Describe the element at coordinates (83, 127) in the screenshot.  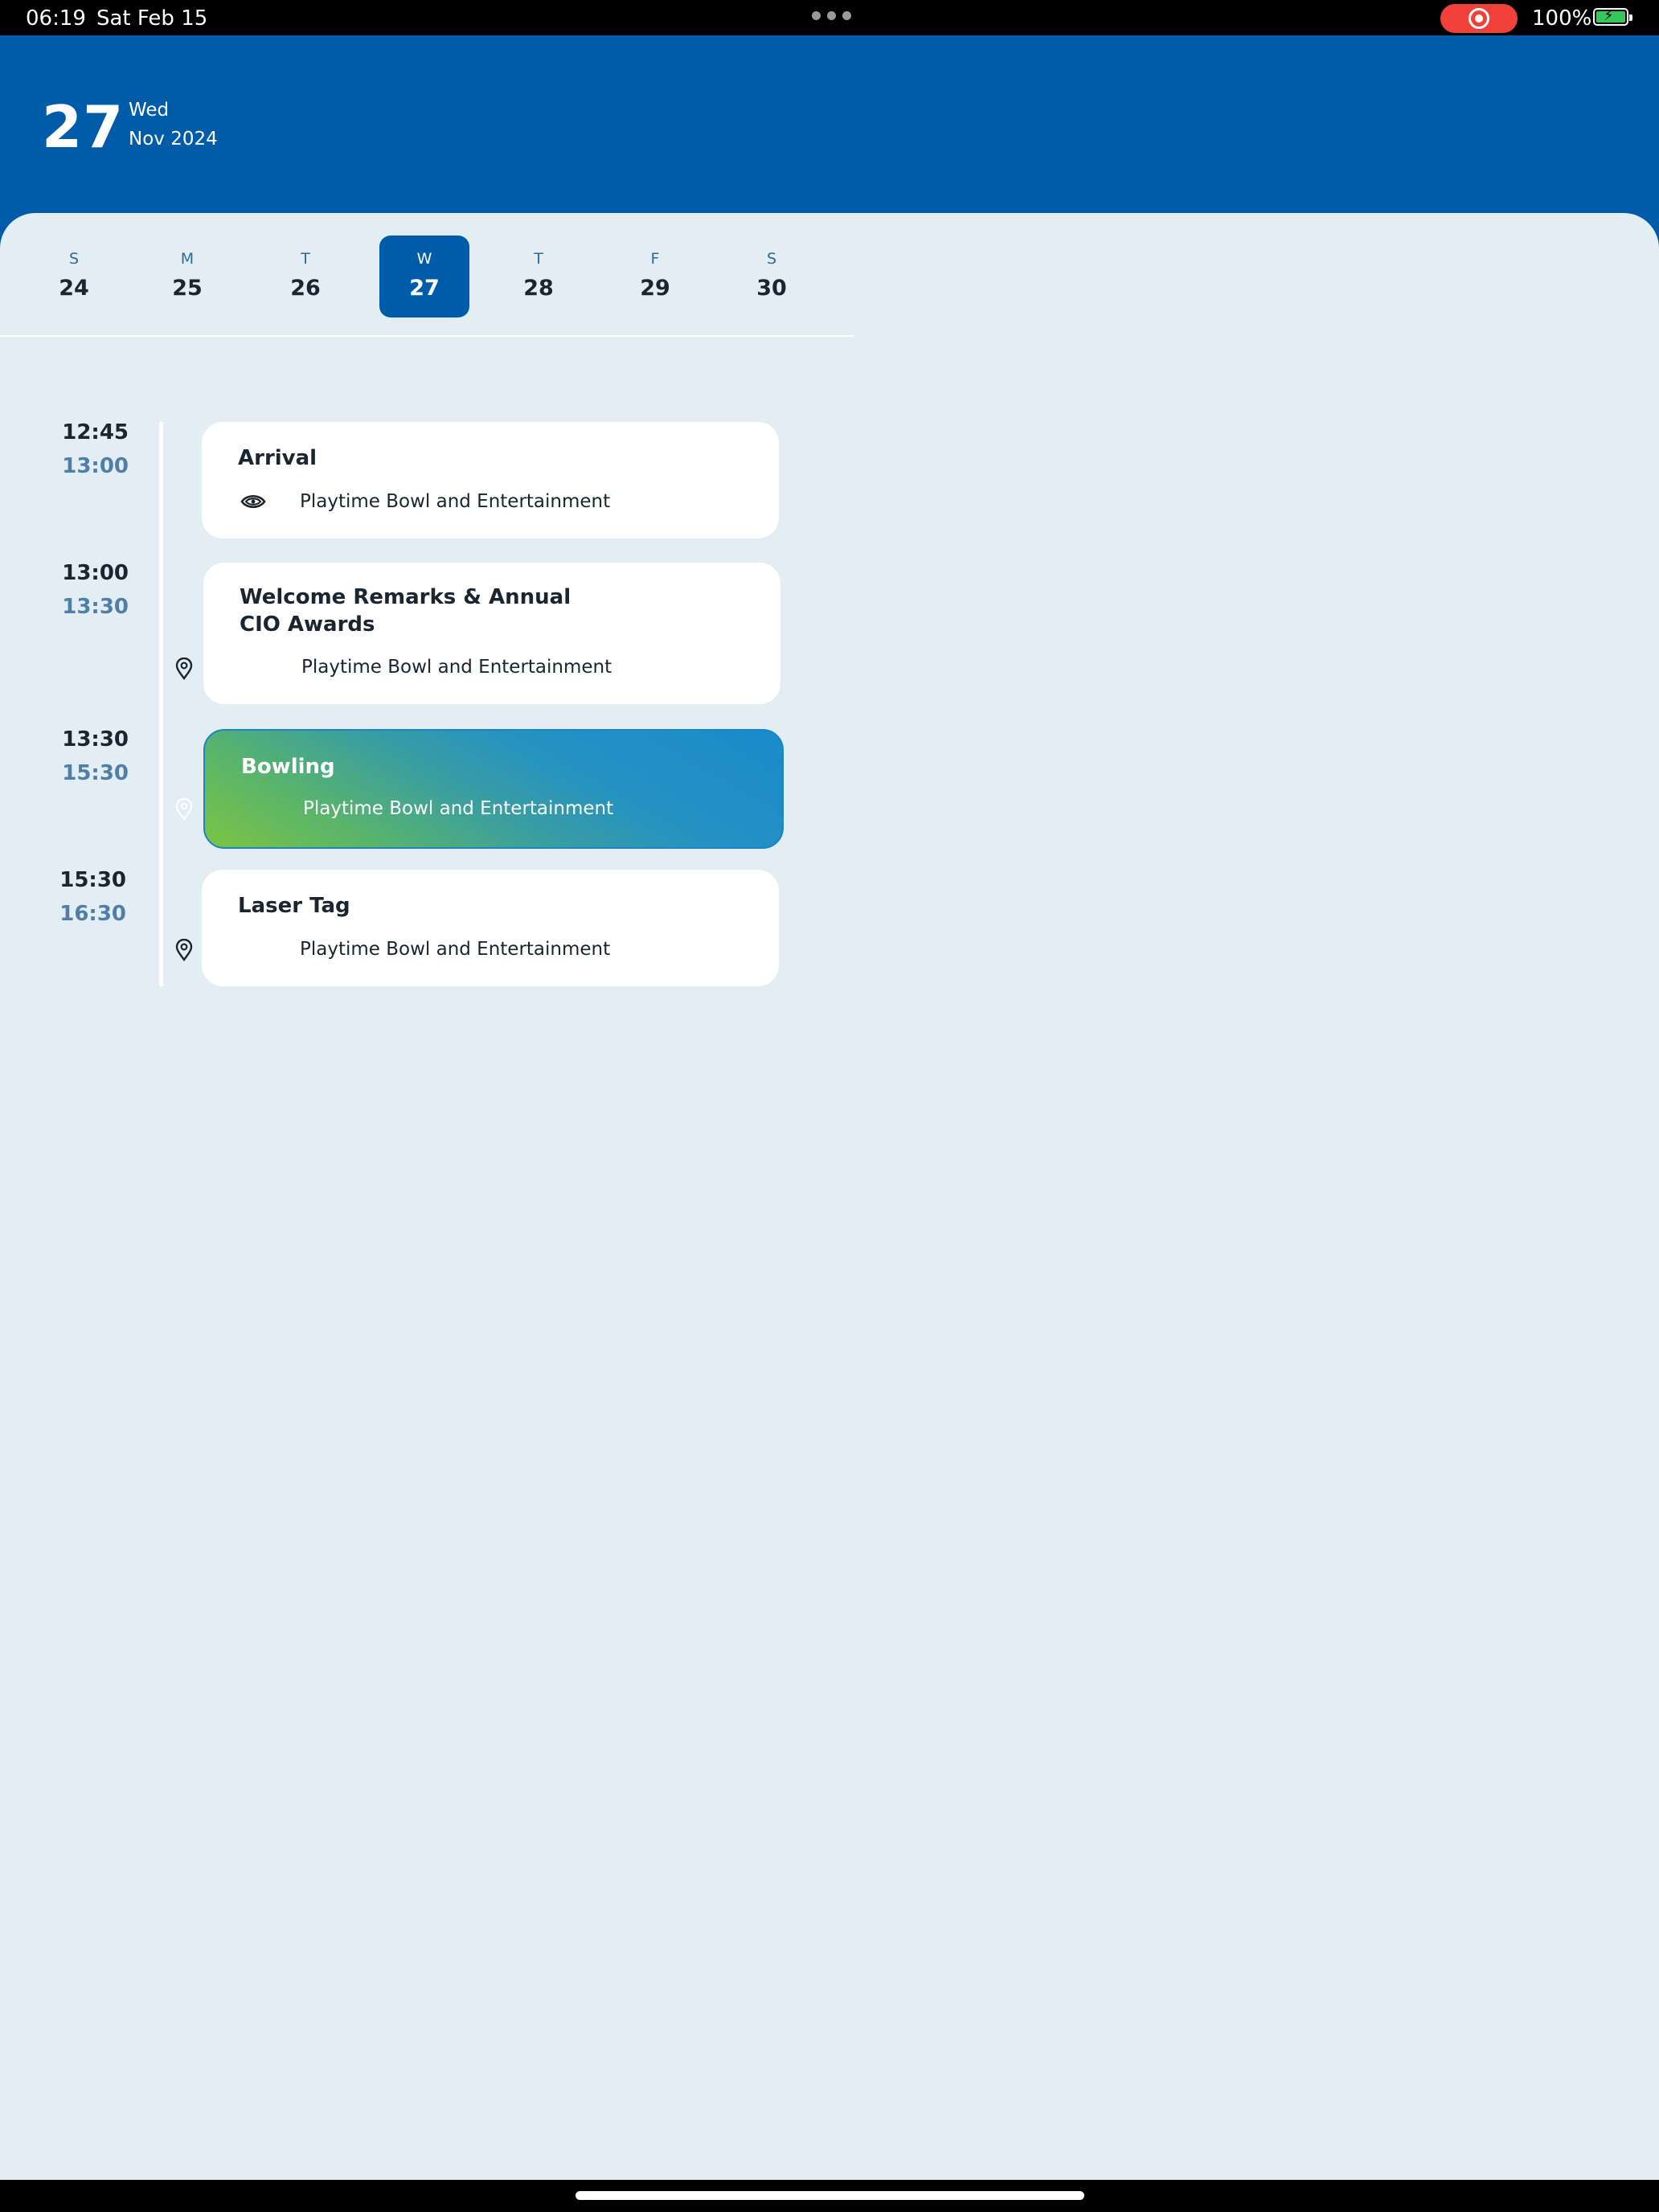
I see `header-day-number: 27` at that location.